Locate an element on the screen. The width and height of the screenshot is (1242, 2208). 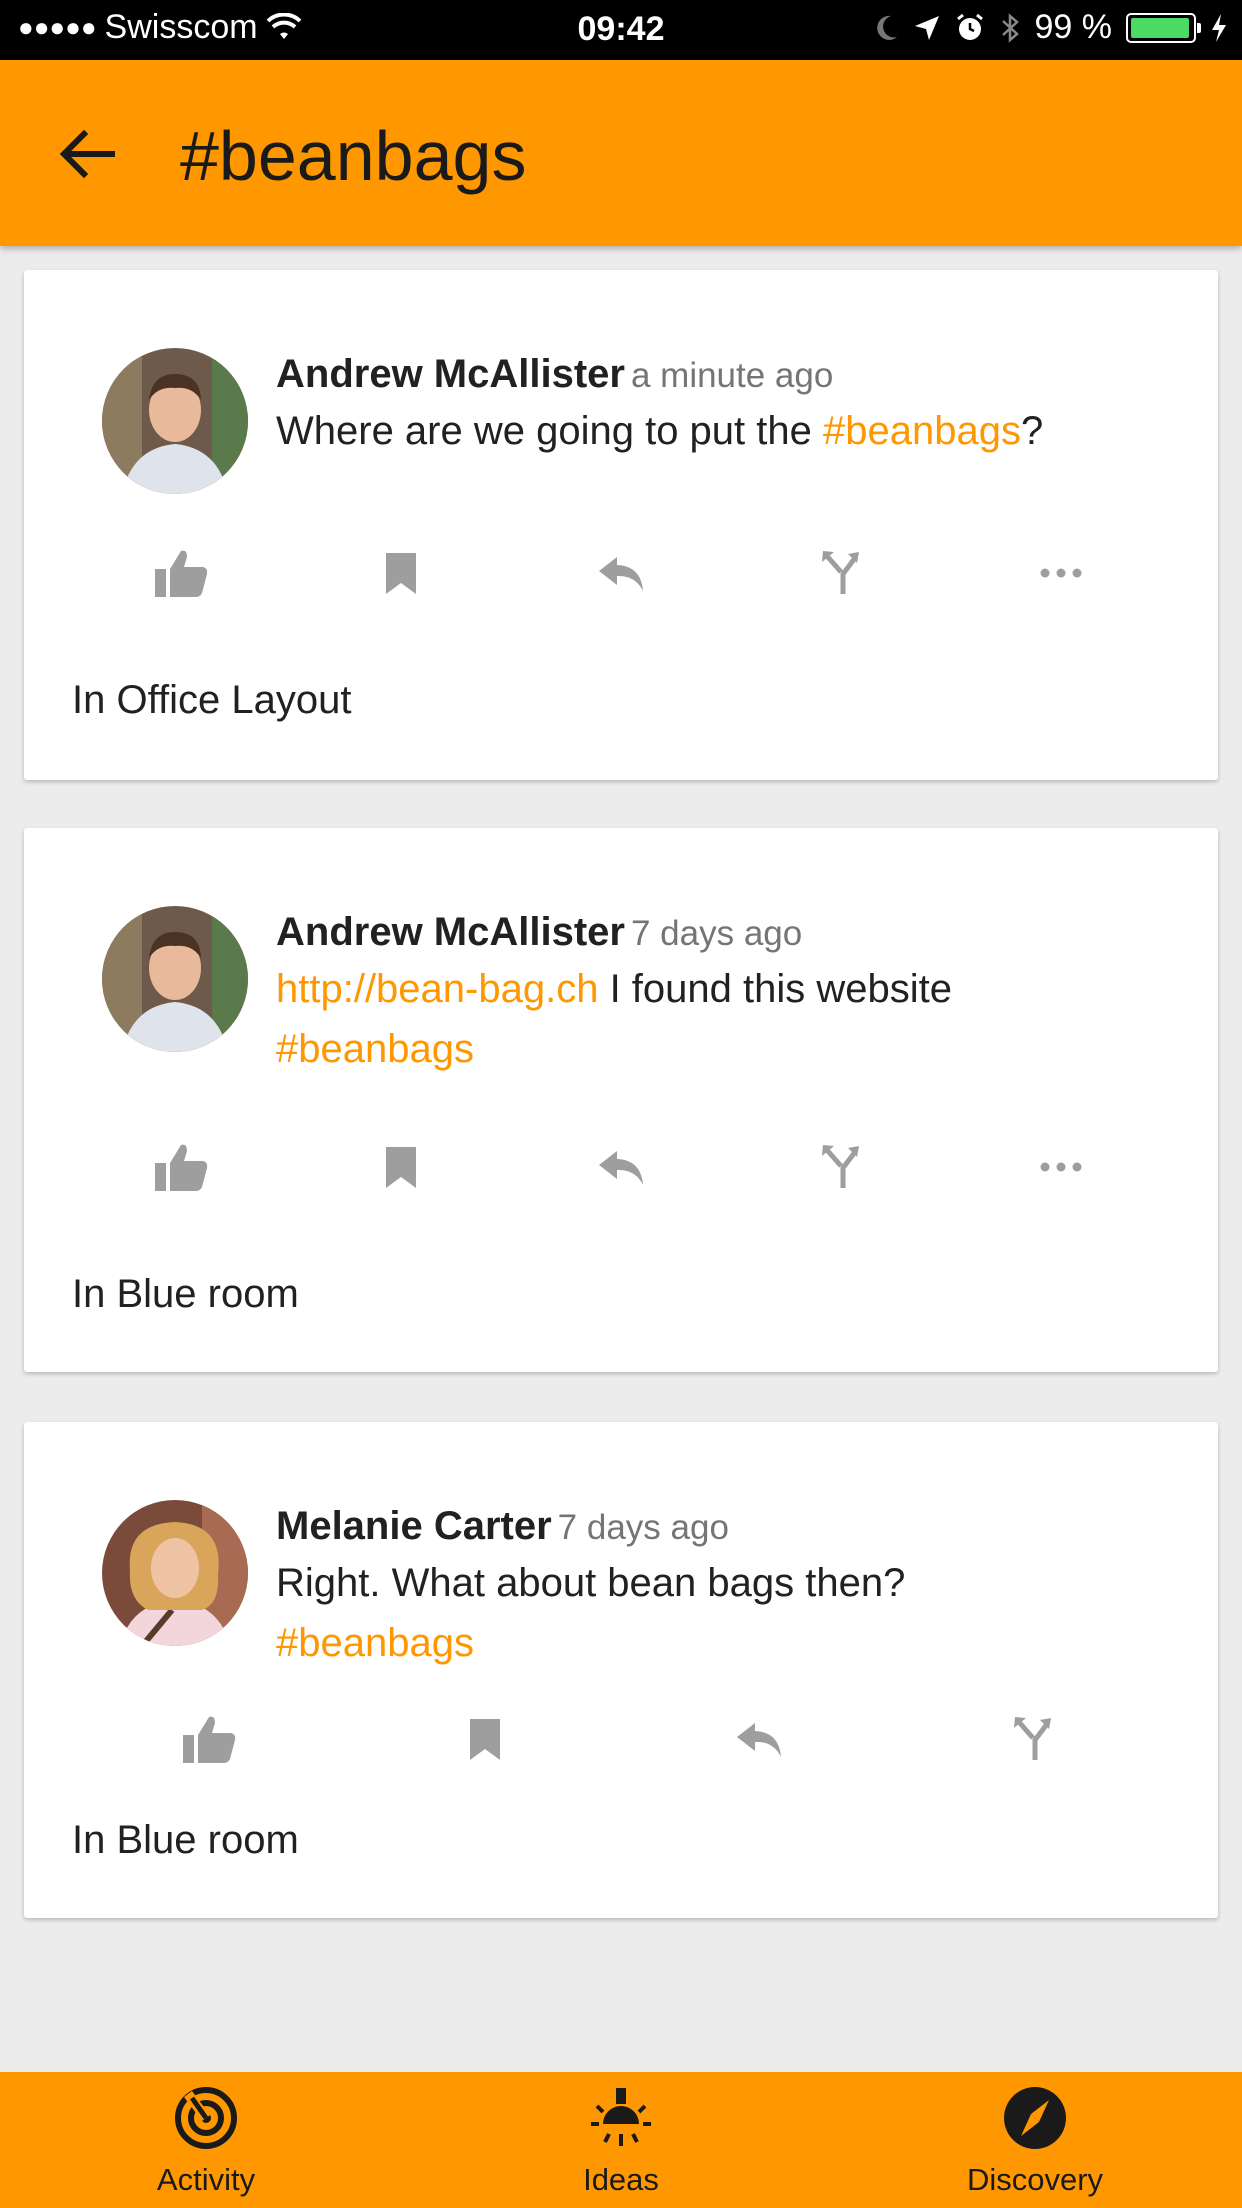
activity-icon is located at coordinates (206, 2118).